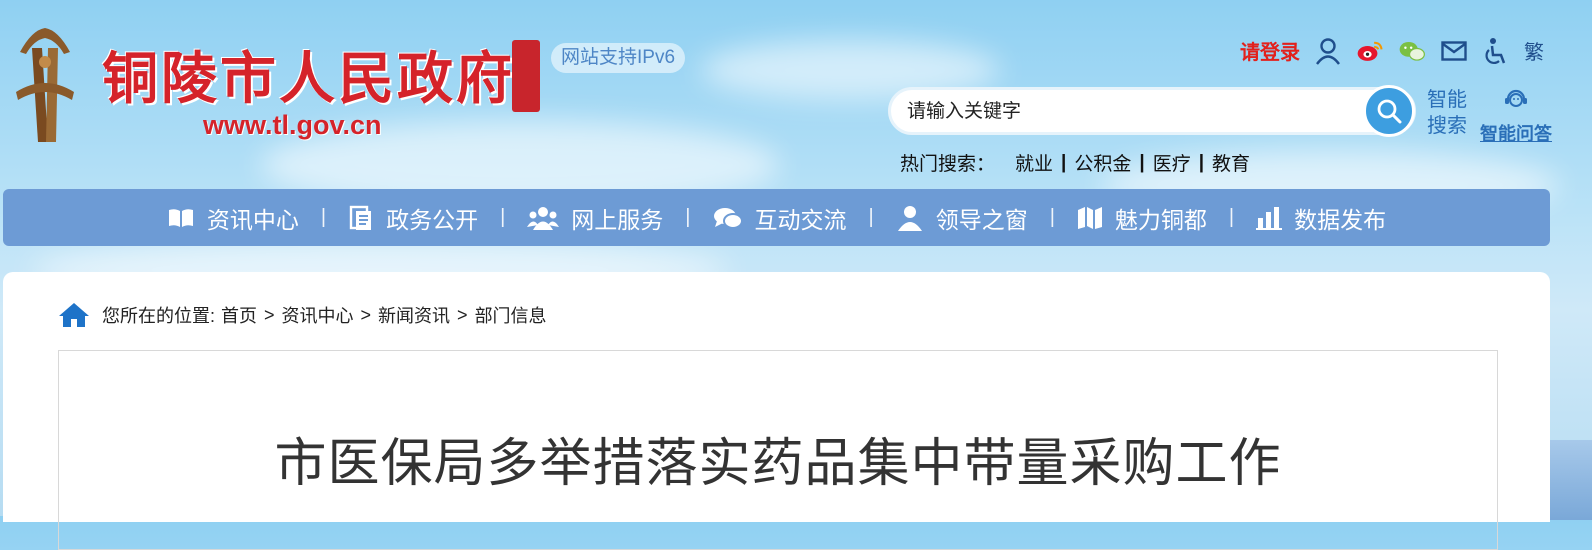 Image resolution: width=1592 pixels, height=550 pixels. What do you see at coordinates (1102, 162) in the screenshot?
I see `hot-search-item: 公积金` at bounding box center [1102, 162].